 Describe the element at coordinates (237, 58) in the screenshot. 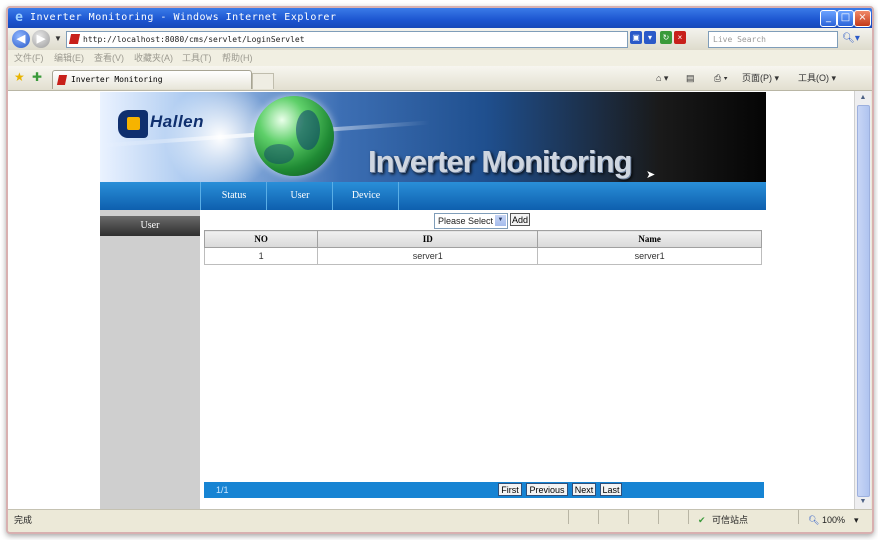

I see `menu-help: 帮助(H)` at that location.